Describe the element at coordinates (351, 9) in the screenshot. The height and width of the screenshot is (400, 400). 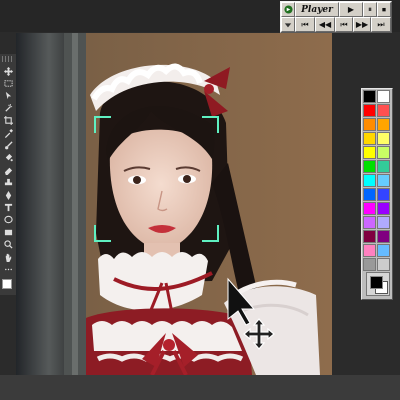
I see `play-button: ▶` at that location.